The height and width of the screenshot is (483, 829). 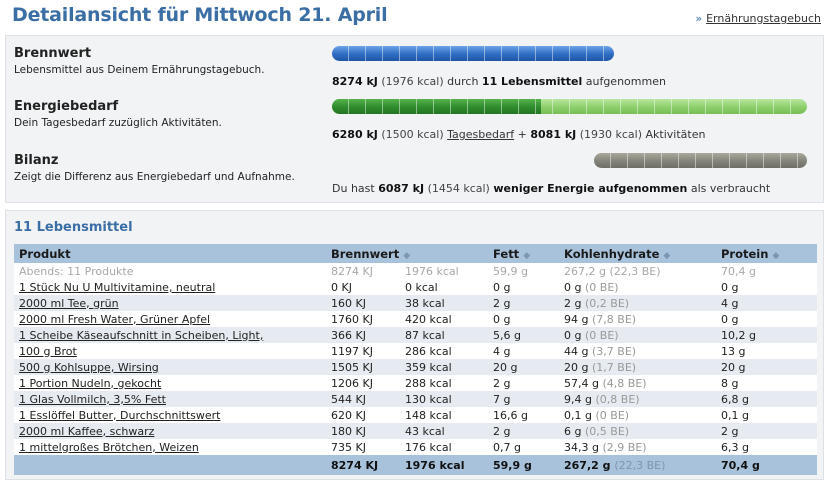 I want to click on column-header-energy: Brennwert ◆, so click(x=407, y=253).